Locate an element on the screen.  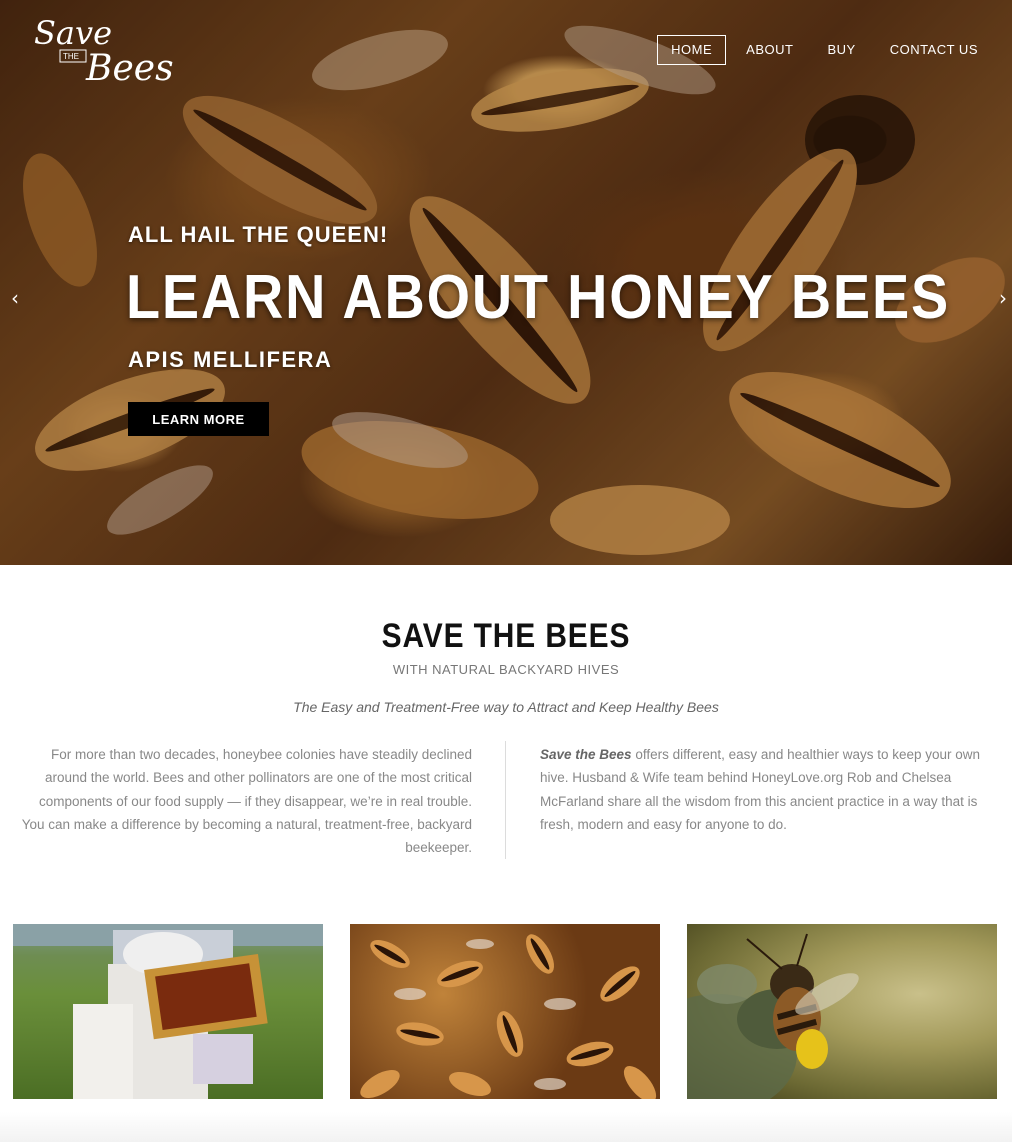
nav-item-buy: BUY is located at coordinates (841, 50).